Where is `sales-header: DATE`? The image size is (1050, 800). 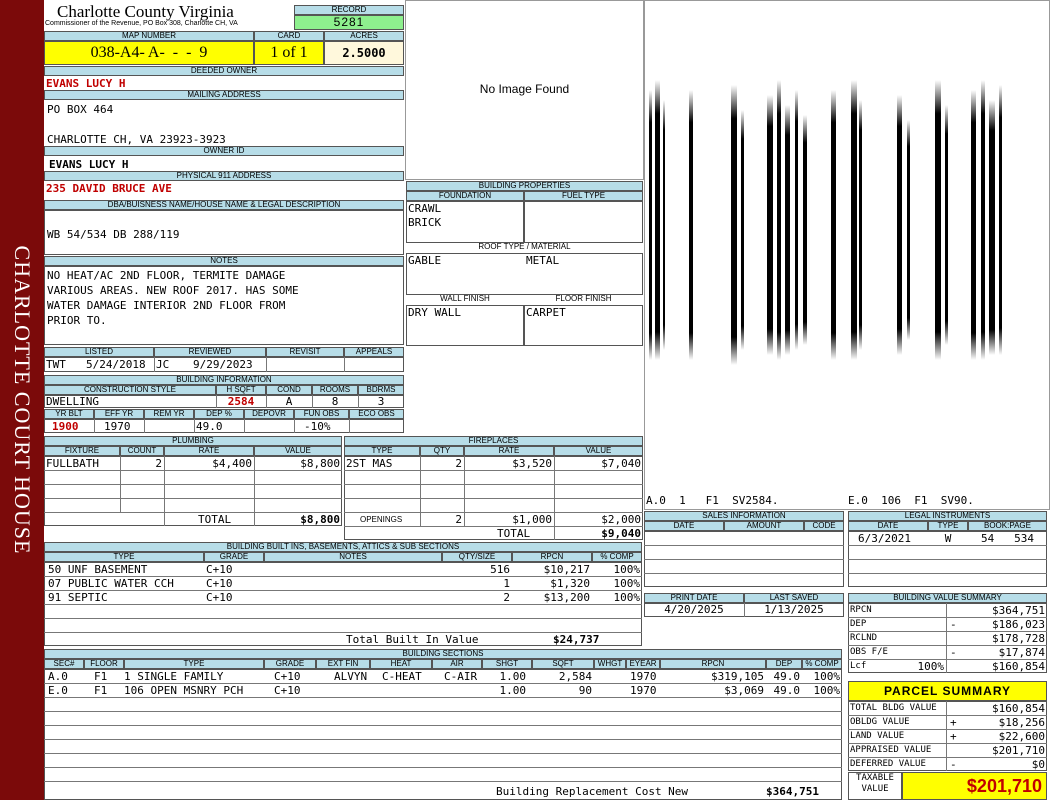
sales-header: DATE is located at coordinates (684, 526).